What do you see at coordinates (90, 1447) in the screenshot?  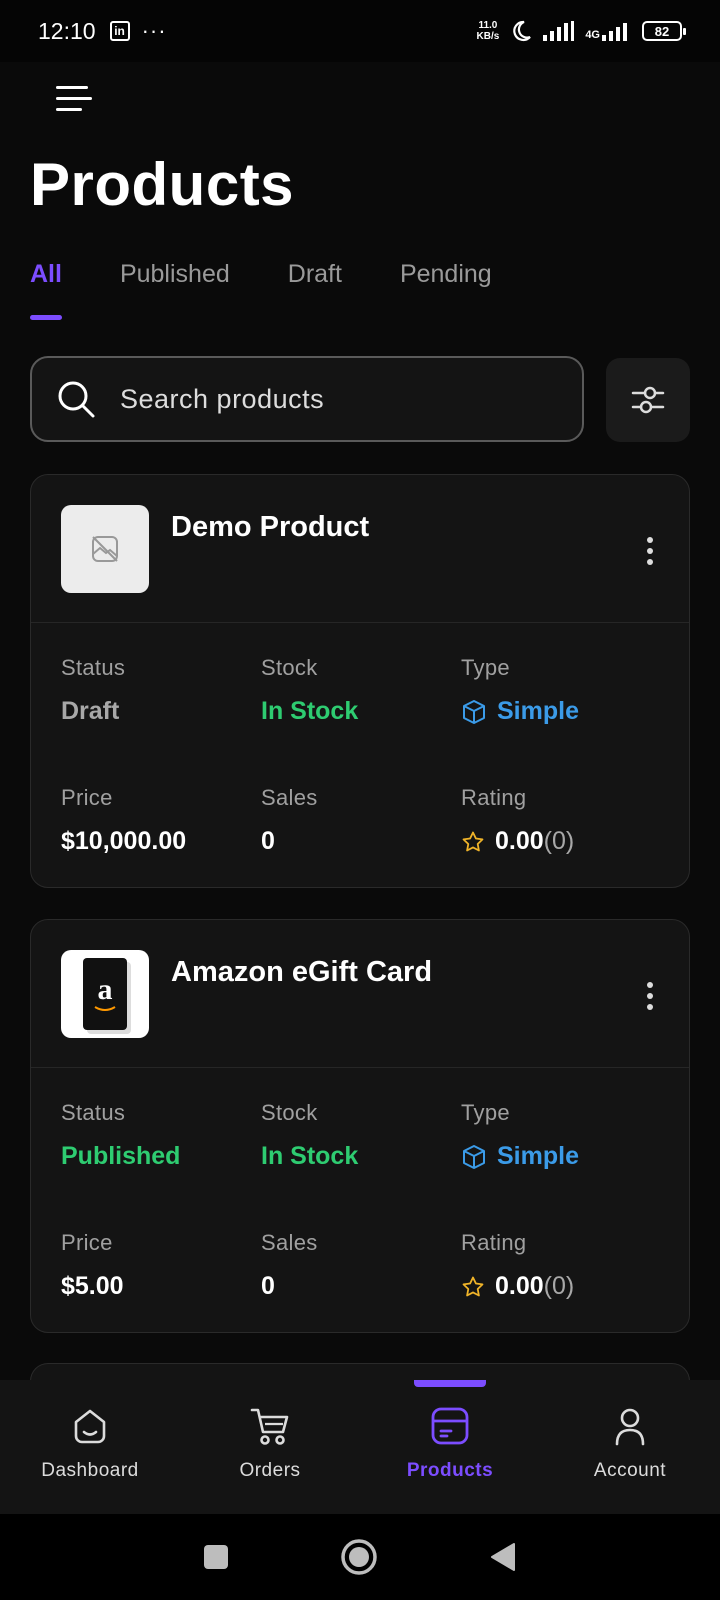 I see `nav-dashboard: Dashboard` at bounding box center [90, 1447].